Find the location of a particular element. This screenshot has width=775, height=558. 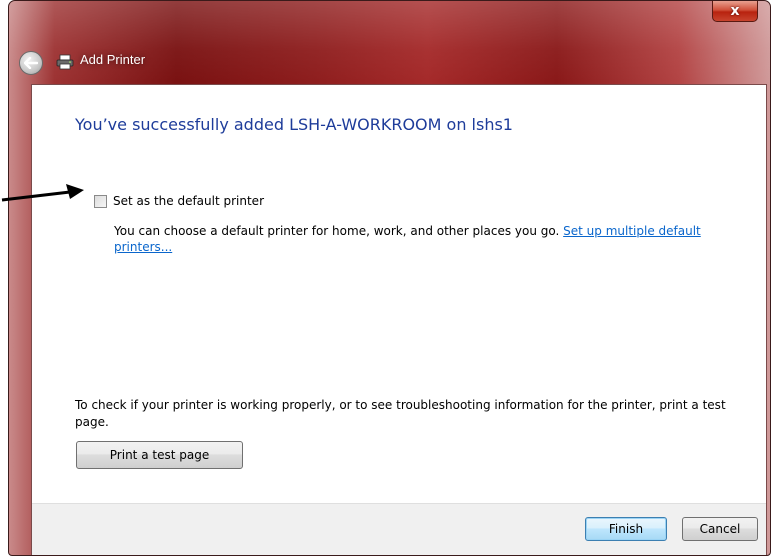

close-icon: x is located at coordinates (735, 11).